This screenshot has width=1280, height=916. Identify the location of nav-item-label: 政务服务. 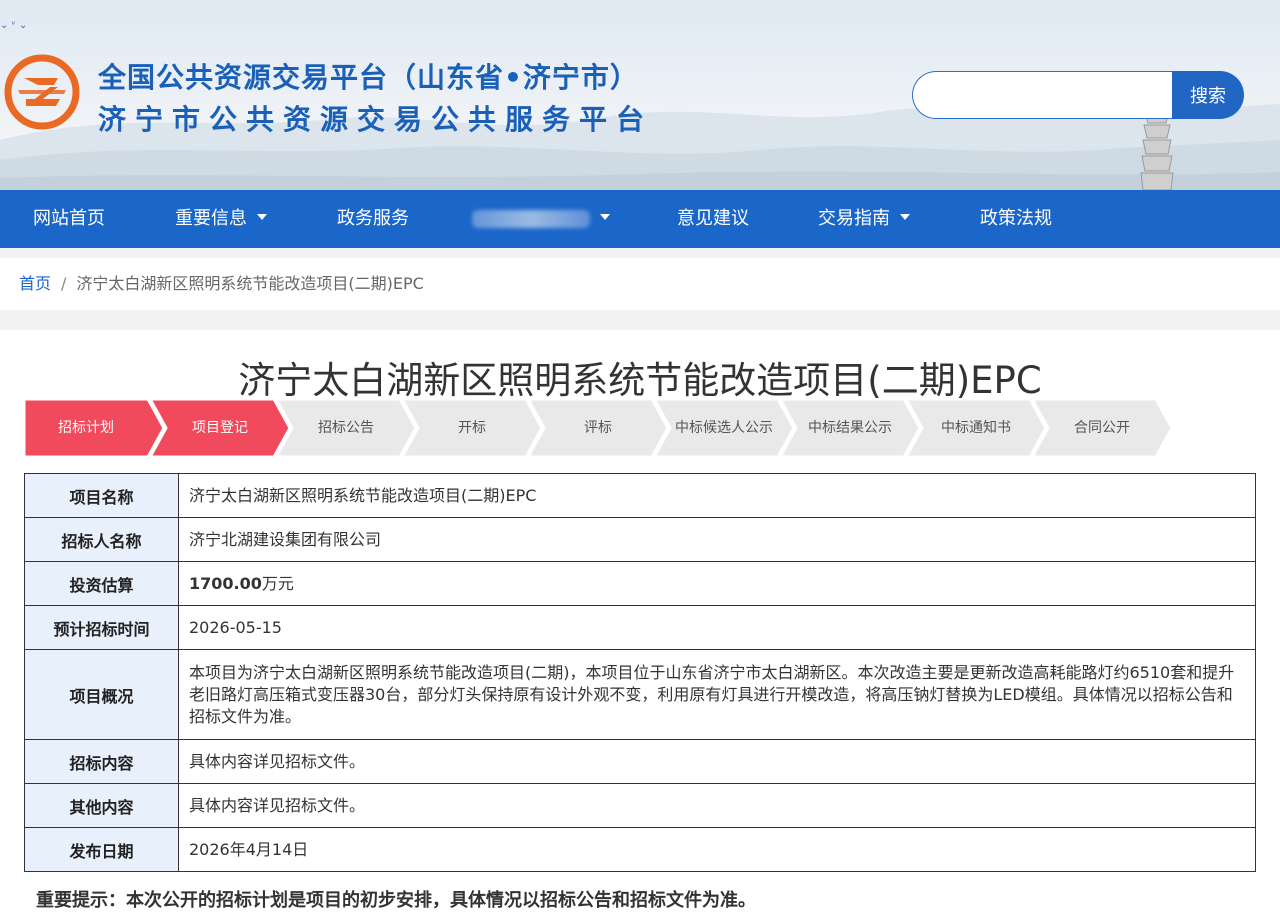
(373, 218).